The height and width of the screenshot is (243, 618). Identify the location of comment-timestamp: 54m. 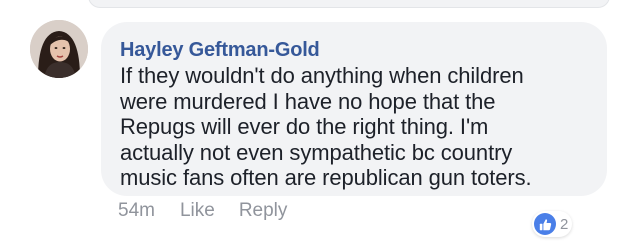
(136, 211).